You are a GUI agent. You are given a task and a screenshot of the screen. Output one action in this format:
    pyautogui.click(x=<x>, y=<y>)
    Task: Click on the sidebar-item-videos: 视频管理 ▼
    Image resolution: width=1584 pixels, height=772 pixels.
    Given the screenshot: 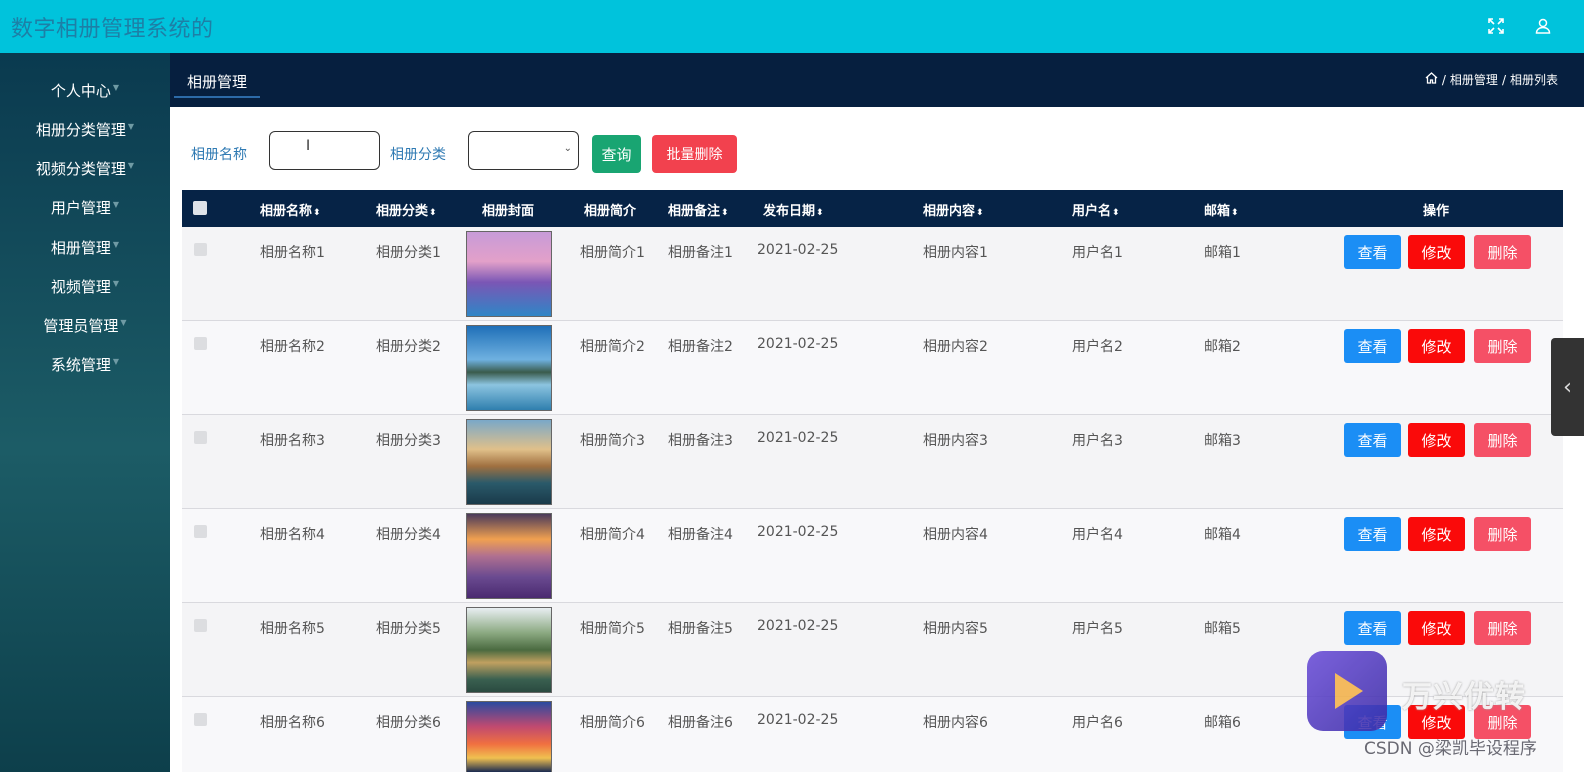 What is the action you would take?
    pyautogui.click(x=85, y=286)
    